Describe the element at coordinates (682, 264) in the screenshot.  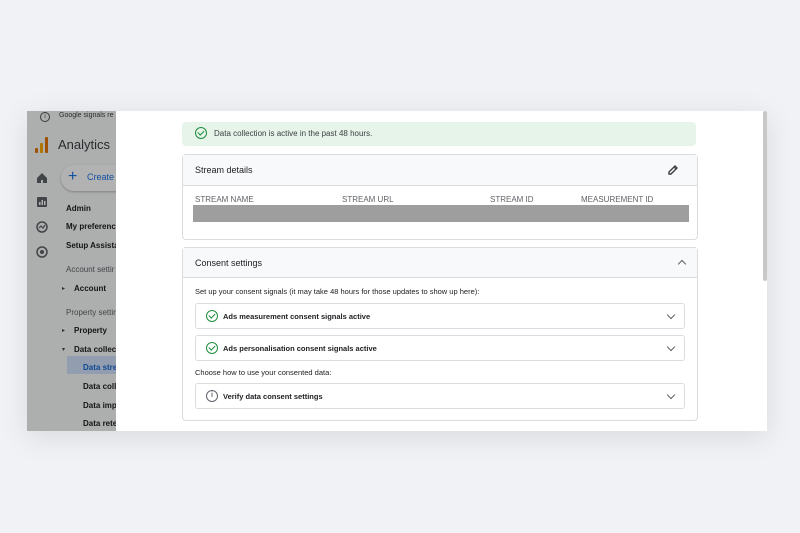
I see `chevron-up-icon` at that location.